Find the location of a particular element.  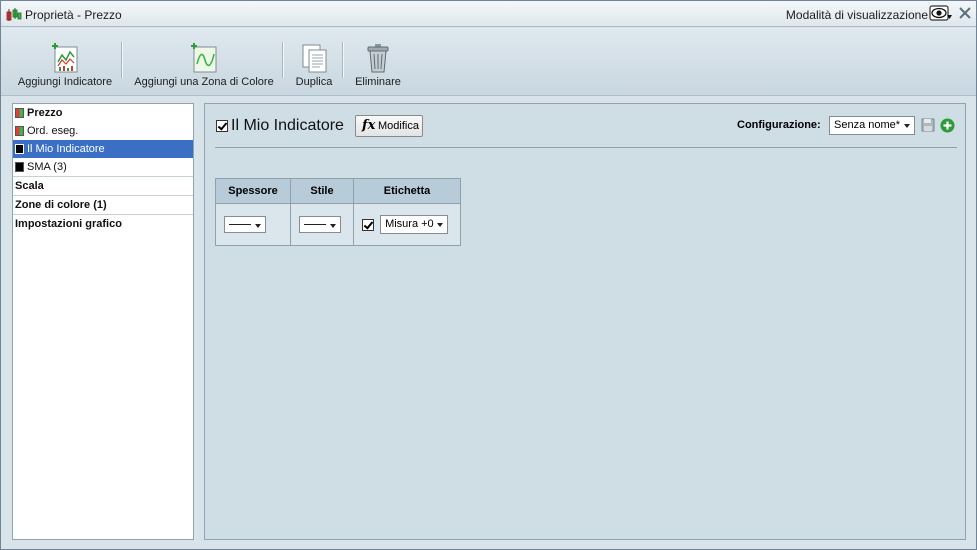

configuration-value: Senza nome* is located at coordinates (867, 125).